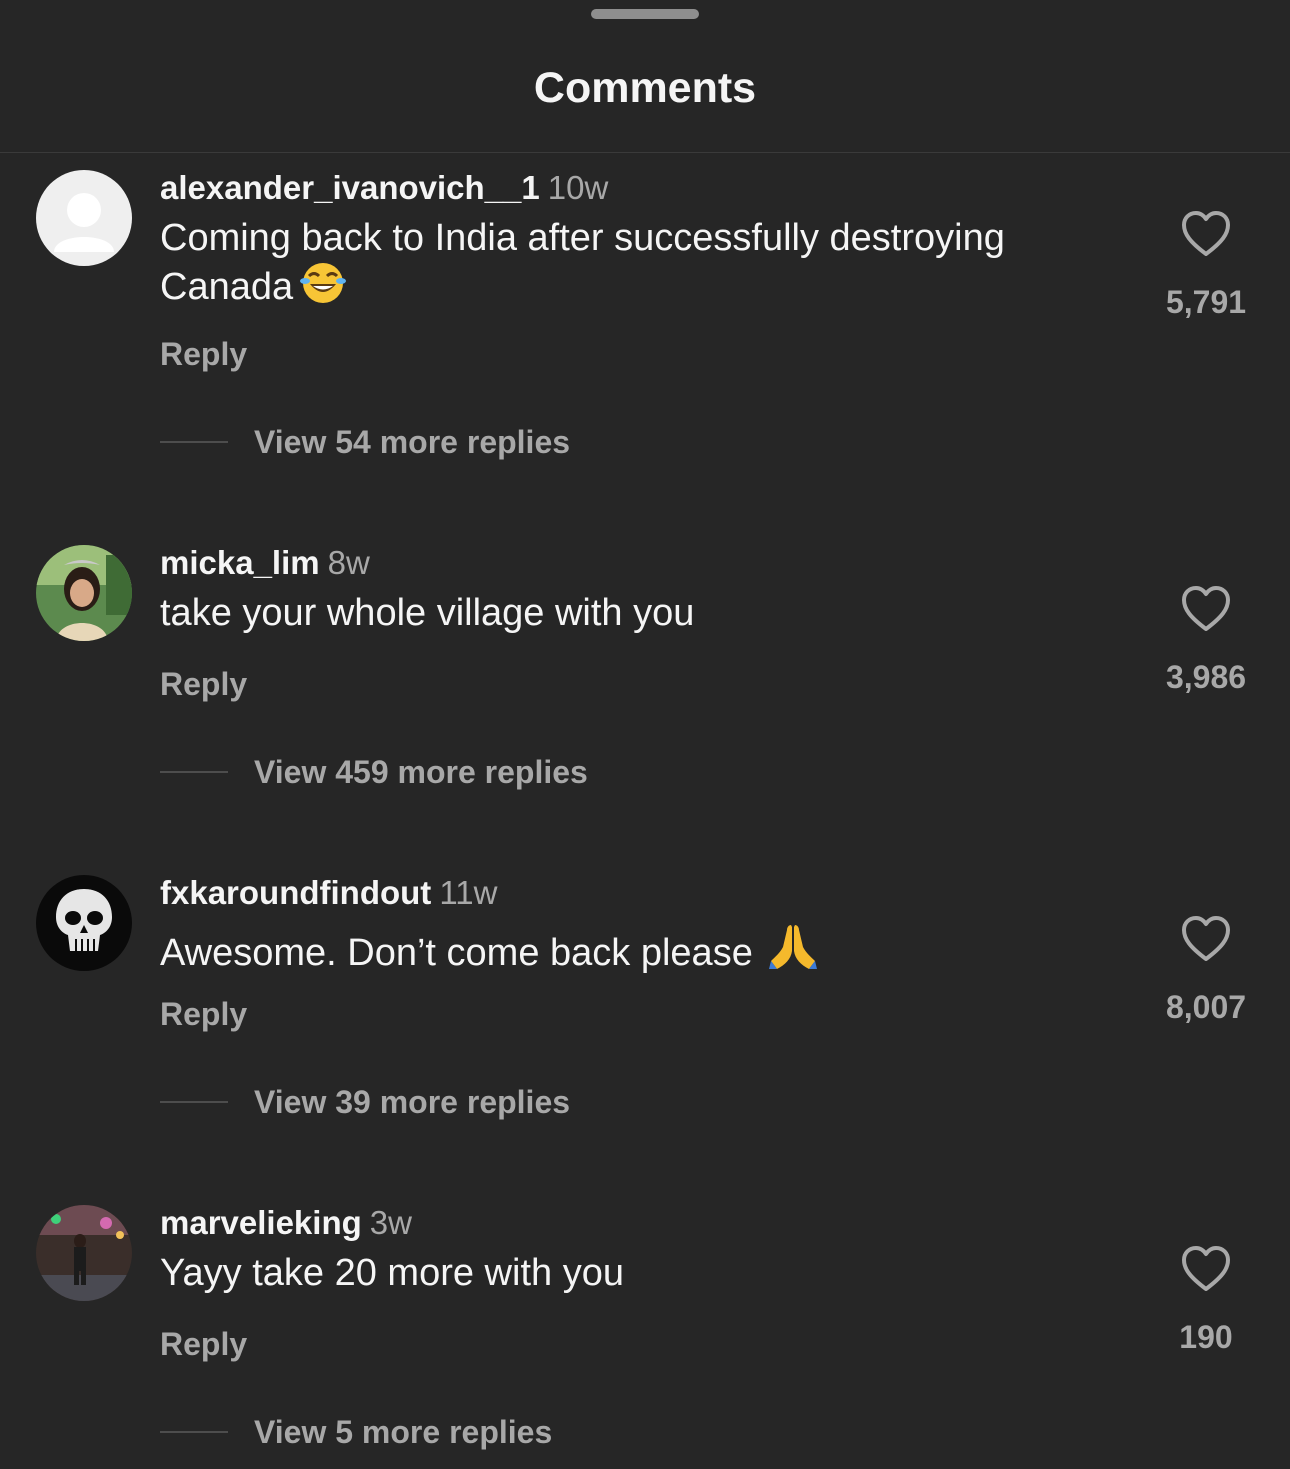  What do you see at coordinates (456, 953) in the screenshot?
I see `comment-body: Awesome. Don’t come back please` at bounding box center [456, 953].